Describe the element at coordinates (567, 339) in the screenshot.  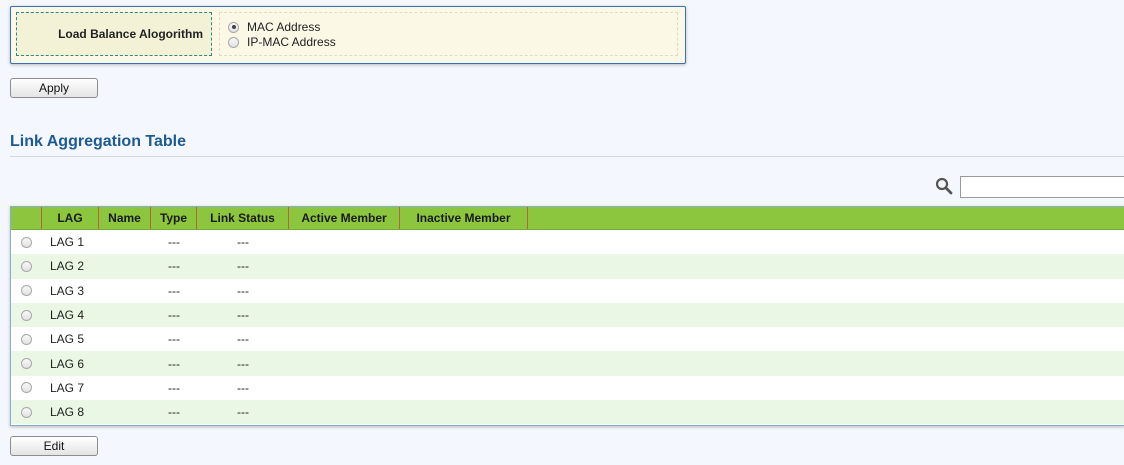
I see `table-row: LAG 5 --- ---` at that location.